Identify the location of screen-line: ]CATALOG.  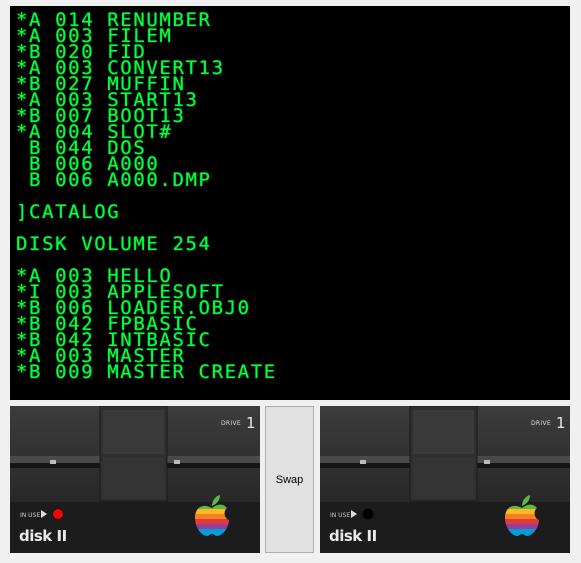
(68, 212).